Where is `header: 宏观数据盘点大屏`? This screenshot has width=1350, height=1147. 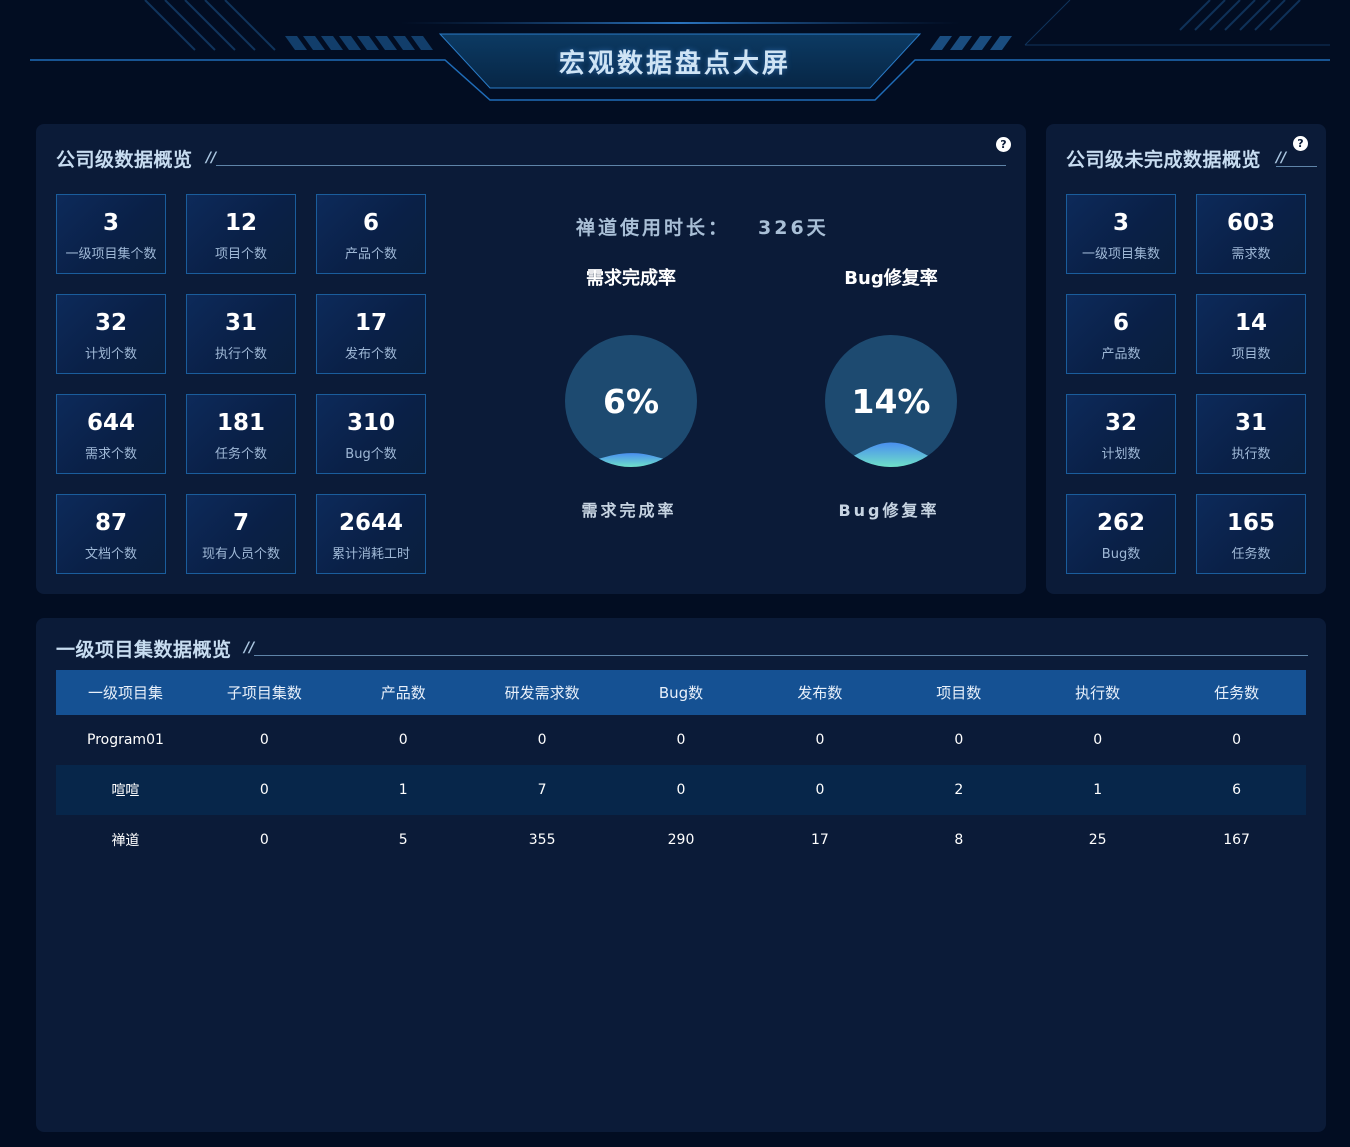 header: 宏观数据盘点大屏 is located at coordinates (675, 55).